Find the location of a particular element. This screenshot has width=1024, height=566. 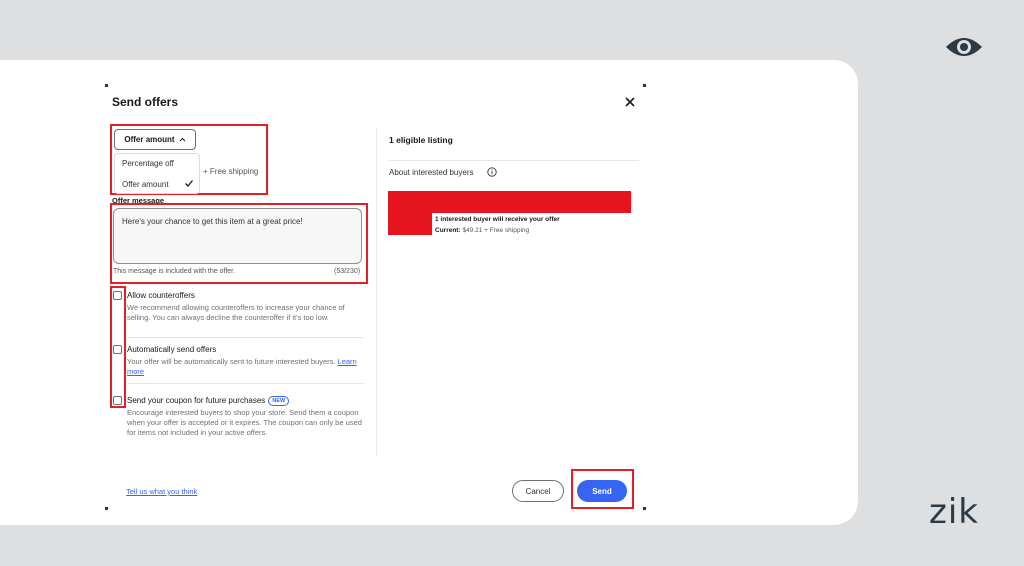

cancel-button: Cancel is located at coordinates (538, 491).